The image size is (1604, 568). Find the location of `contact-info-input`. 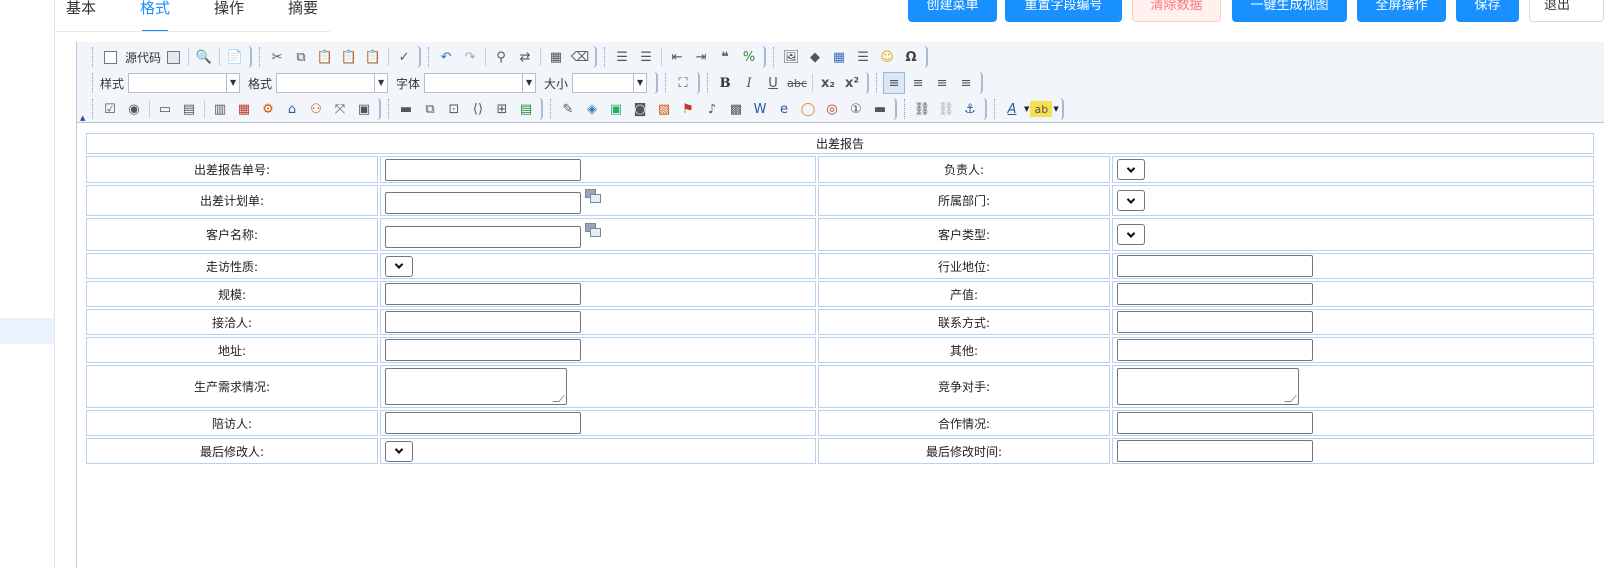

contact-info-input is located at coordinates (1215, 322).